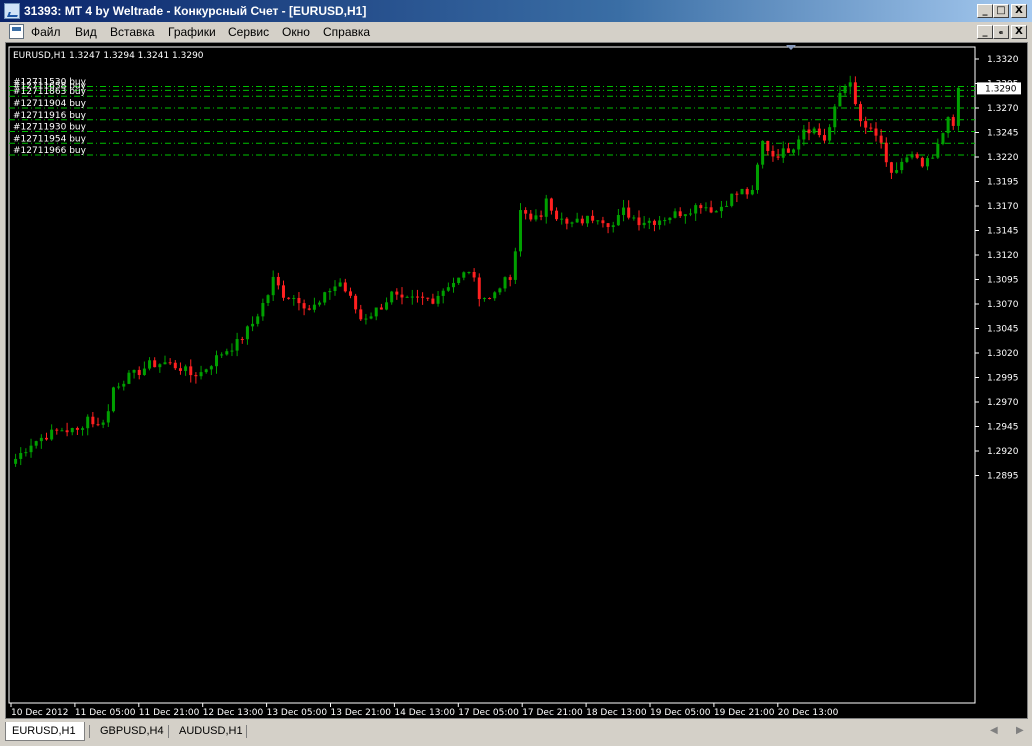  What do you see at coordinates (50, 104) in the screenshot?
I see `order-label: #12711904 buy` at bounding box center [50, 104].